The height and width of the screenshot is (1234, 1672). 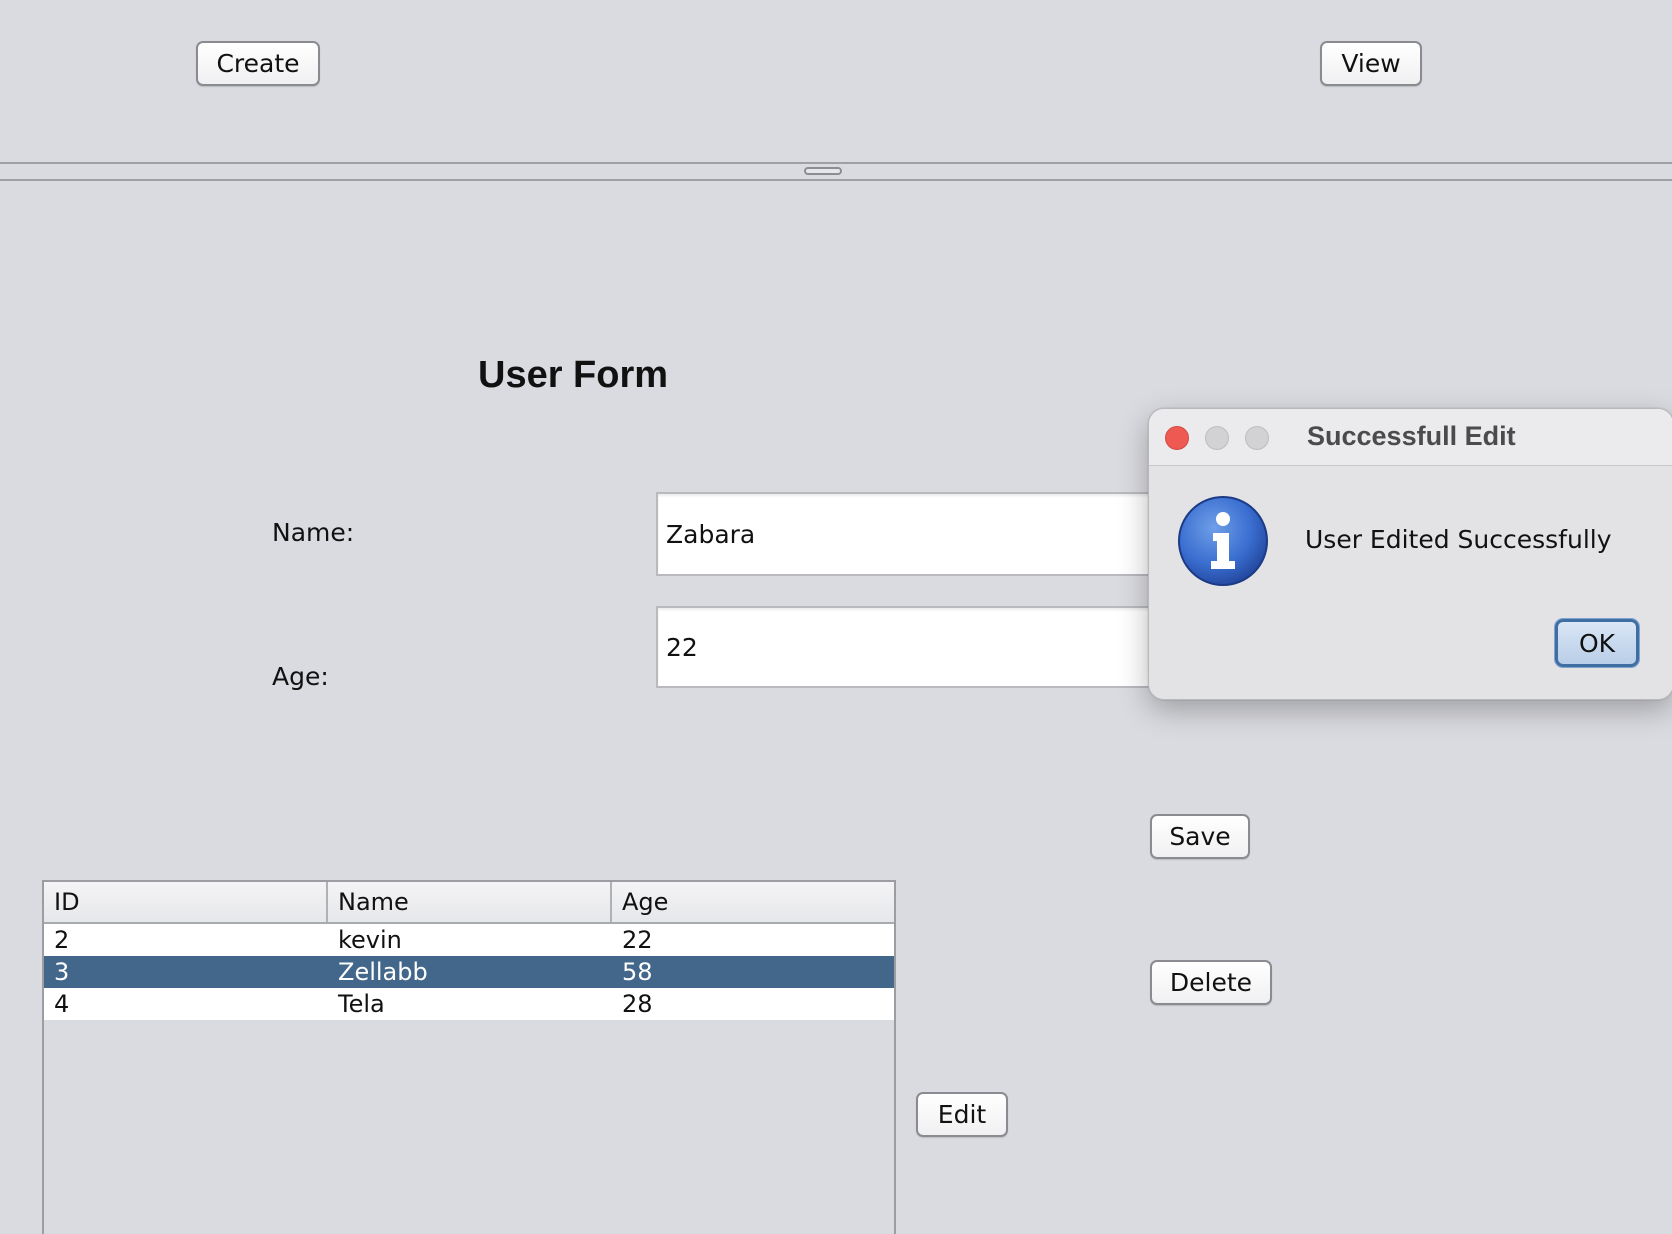 I want to click on table-header: ID Name Age, so click(x=469, y=903).